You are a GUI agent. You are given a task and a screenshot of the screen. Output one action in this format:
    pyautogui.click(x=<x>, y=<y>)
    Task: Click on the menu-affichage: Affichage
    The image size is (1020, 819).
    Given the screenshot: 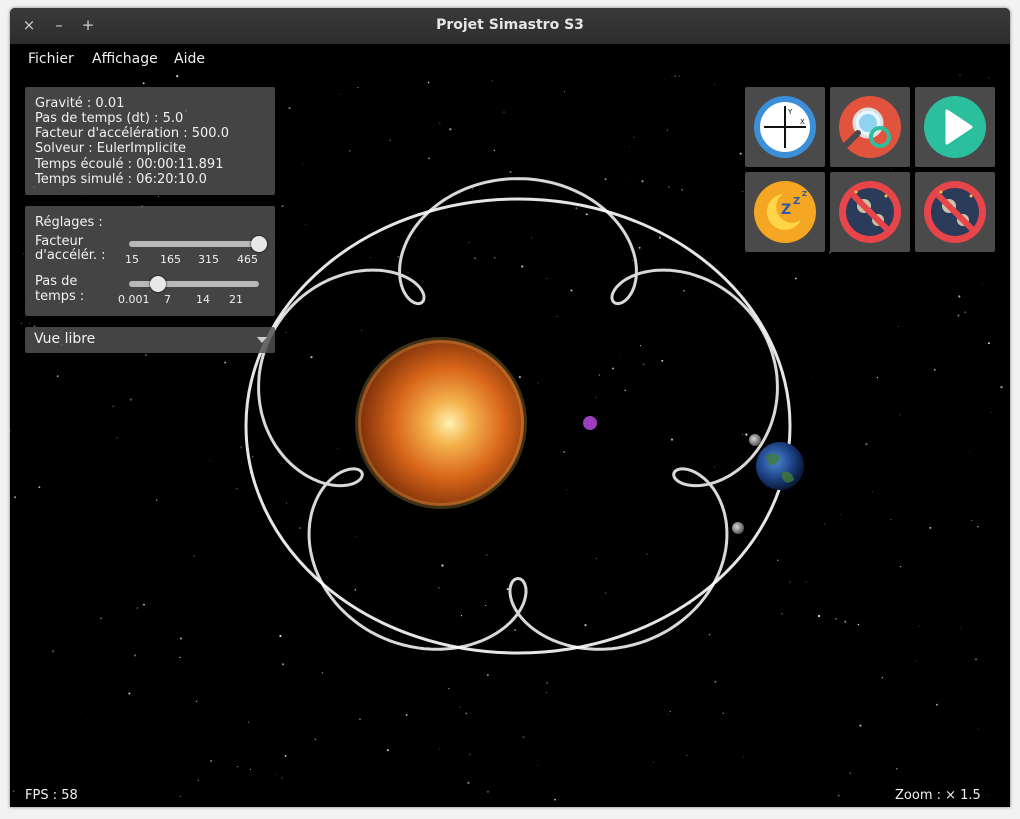 What is the action you would take?
    pyautogui.click(x=125, y=59)
    